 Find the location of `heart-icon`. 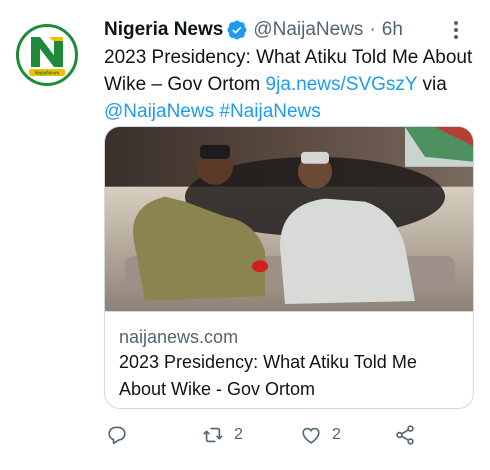

heart-icon is located at coordinates (311, 435).